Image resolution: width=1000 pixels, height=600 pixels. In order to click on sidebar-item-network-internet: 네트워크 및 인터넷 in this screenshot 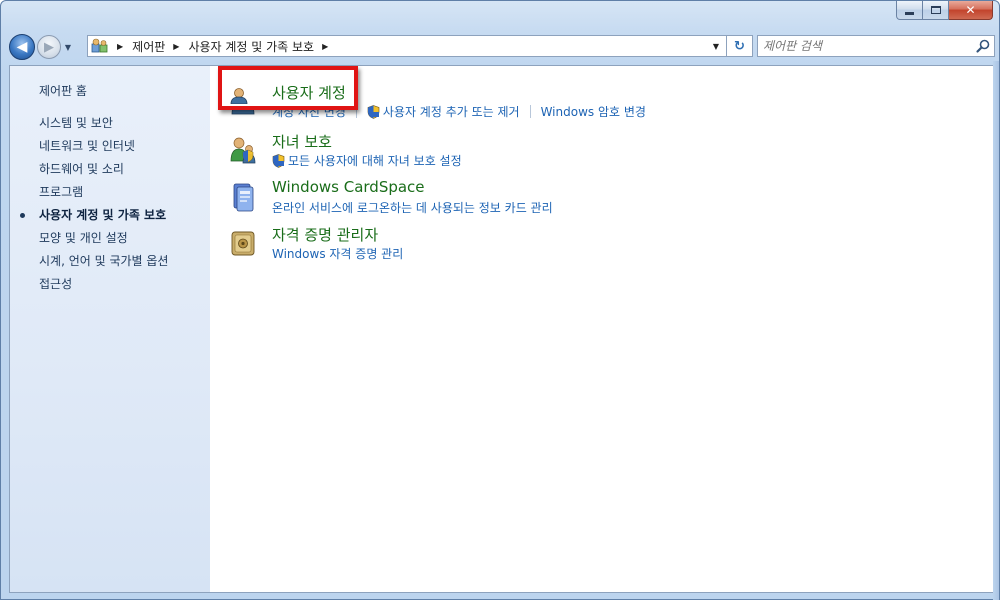, I will do `click(110, 146)`.